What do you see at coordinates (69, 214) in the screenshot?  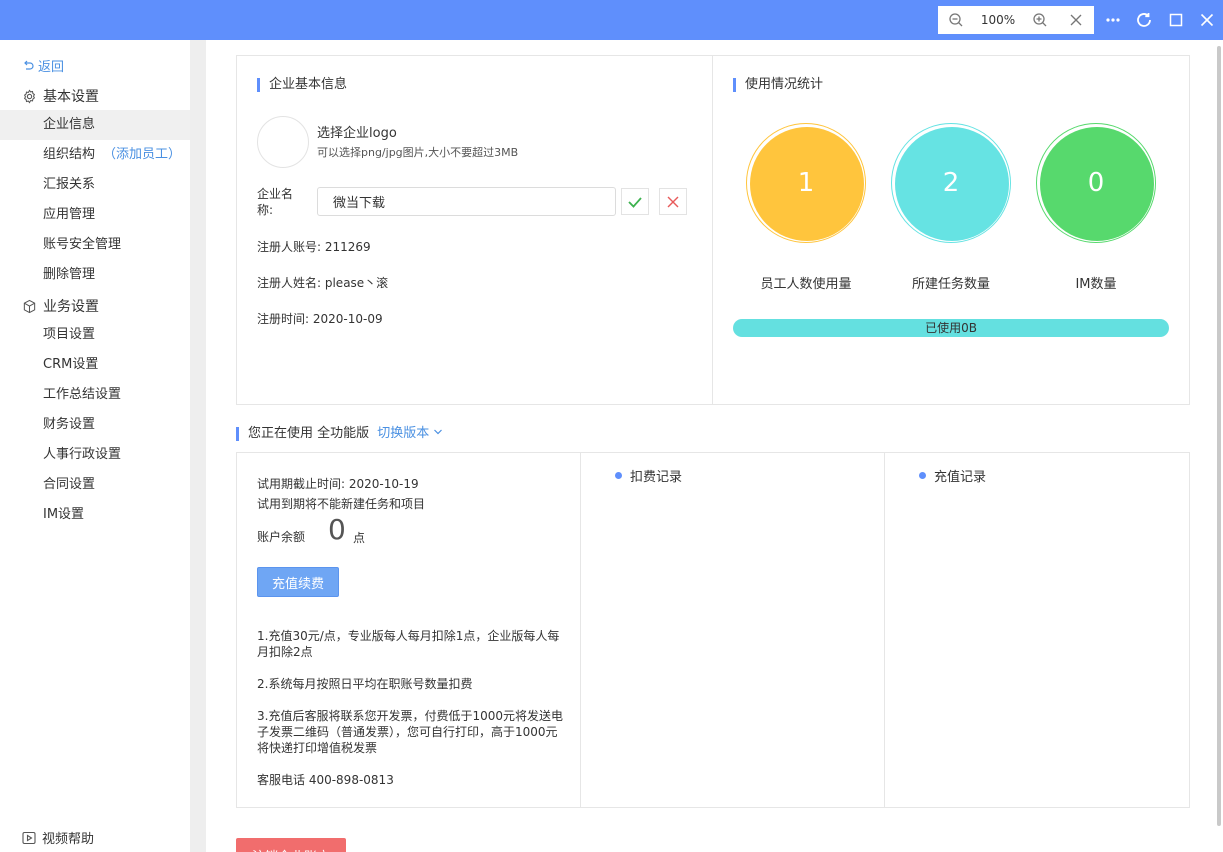 I see `sidebar-item-label: 应用管理` at bounding box center [69, 214].